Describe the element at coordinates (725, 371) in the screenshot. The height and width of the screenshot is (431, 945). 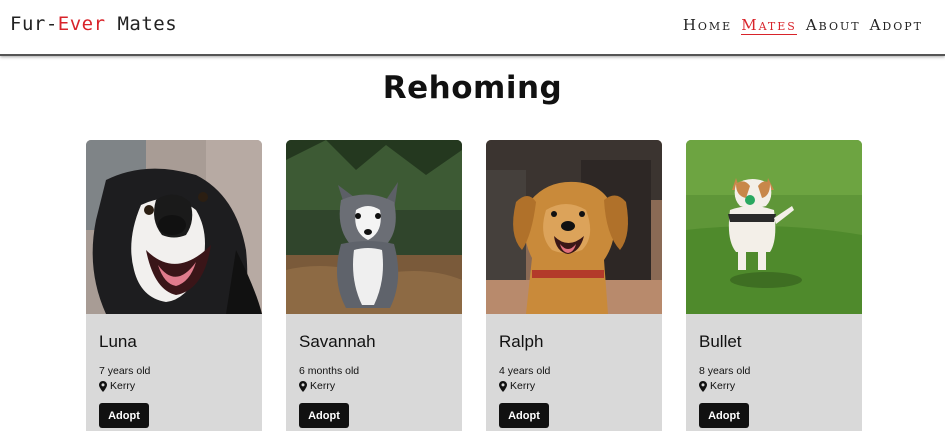
I see `pet-age: 8 years old` at that location.